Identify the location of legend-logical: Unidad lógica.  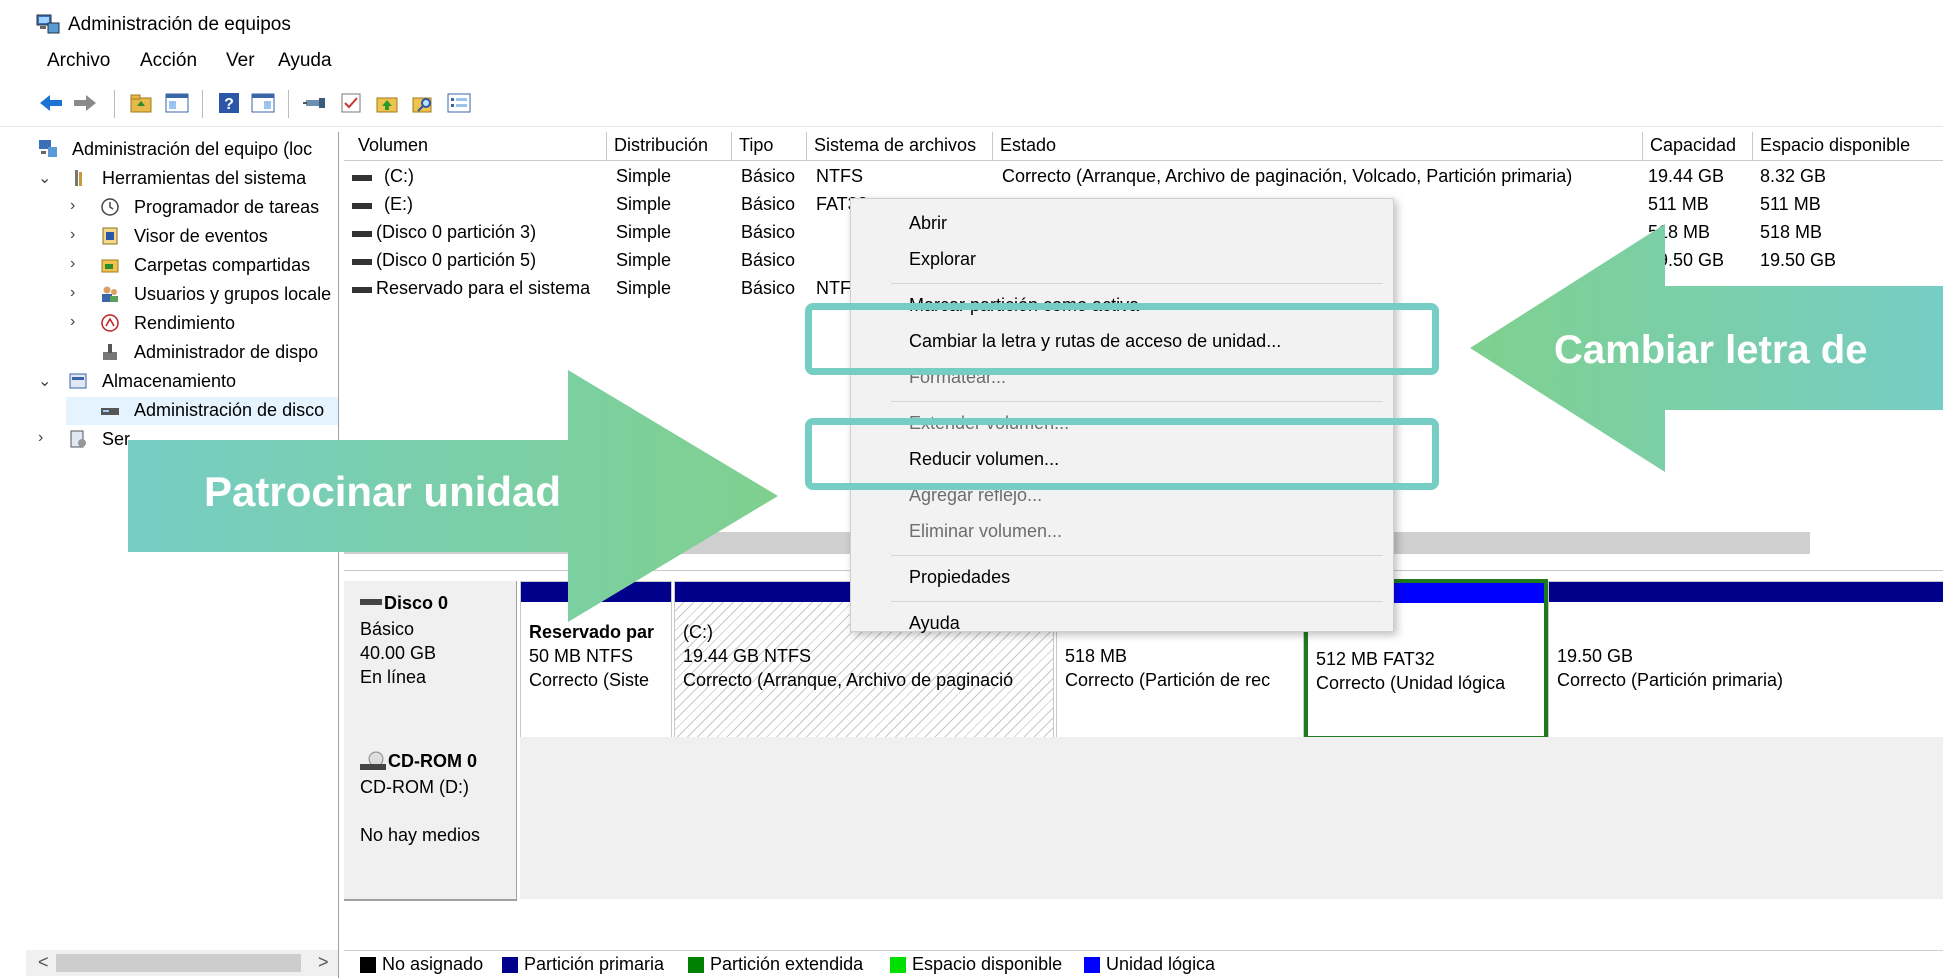
(1161, 964).